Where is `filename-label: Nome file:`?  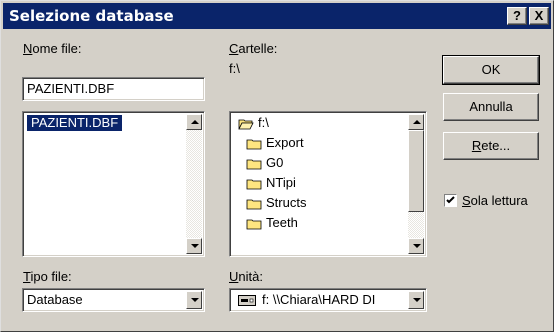 filename-label: Nome file: is located at coordinates (52, 48).